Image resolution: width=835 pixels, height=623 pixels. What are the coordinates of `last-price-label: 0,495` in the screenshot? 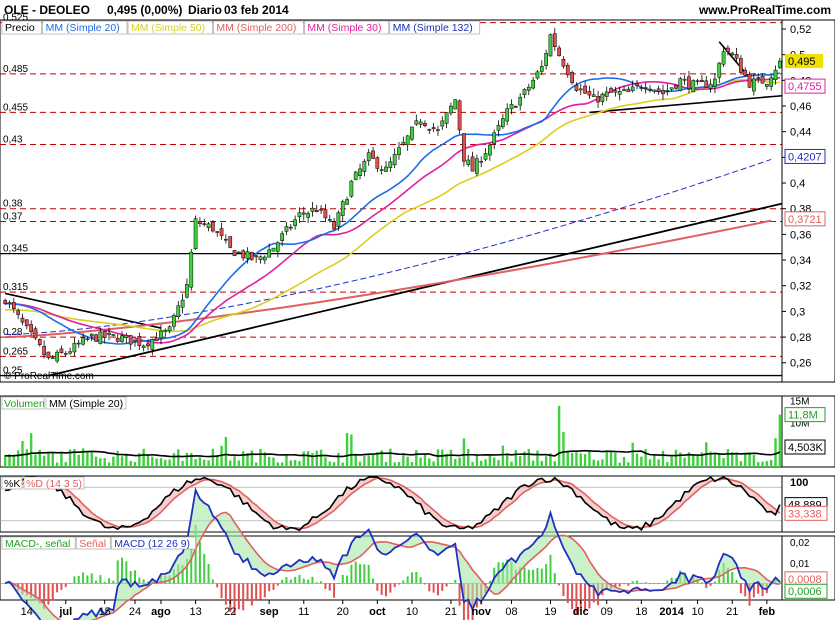 It's located at (802, 62).